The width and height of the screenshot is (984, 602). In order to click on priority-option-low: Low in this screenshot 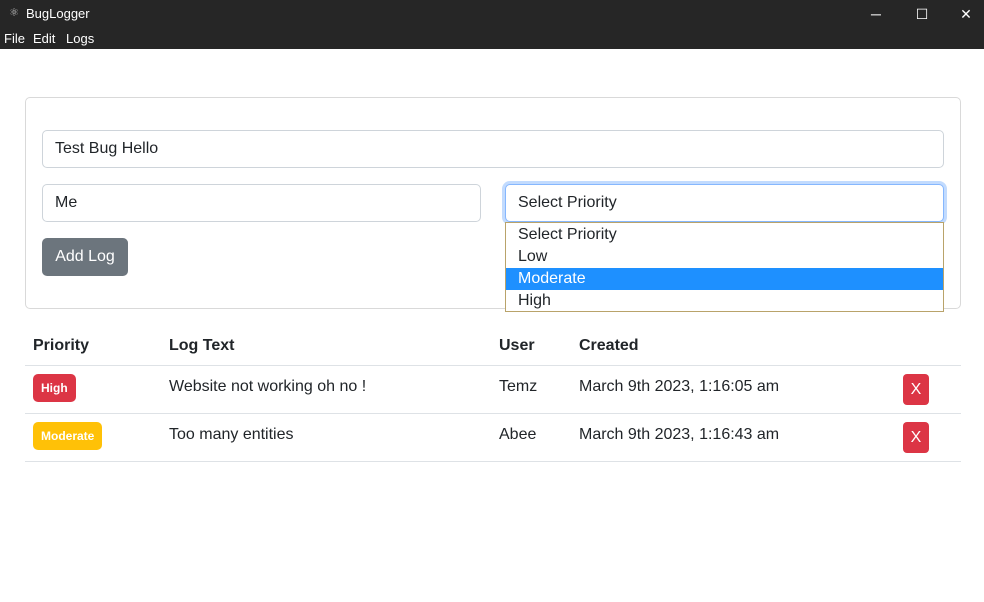, I will do `click(724, 257)`.